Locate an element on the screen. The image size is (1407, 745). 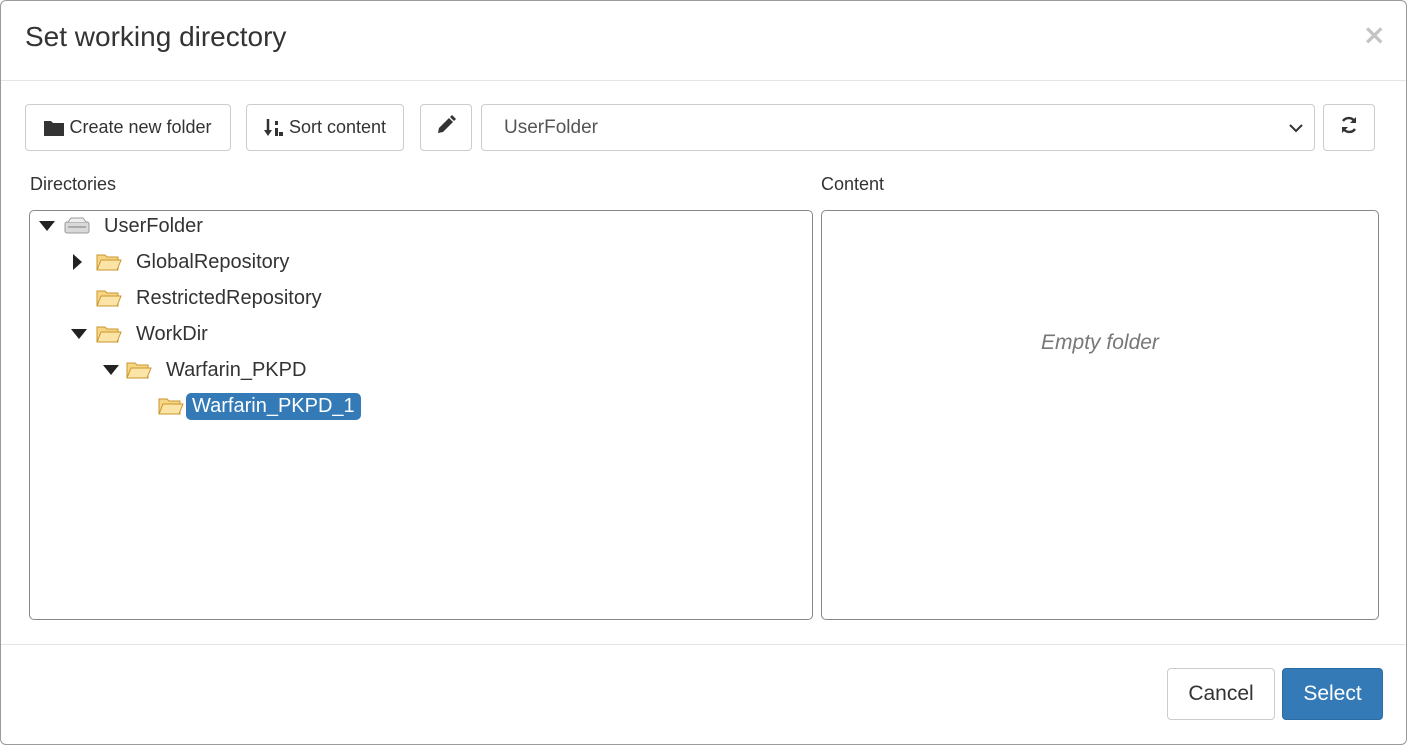
refresh-button is located at coordinates (1349, 127).